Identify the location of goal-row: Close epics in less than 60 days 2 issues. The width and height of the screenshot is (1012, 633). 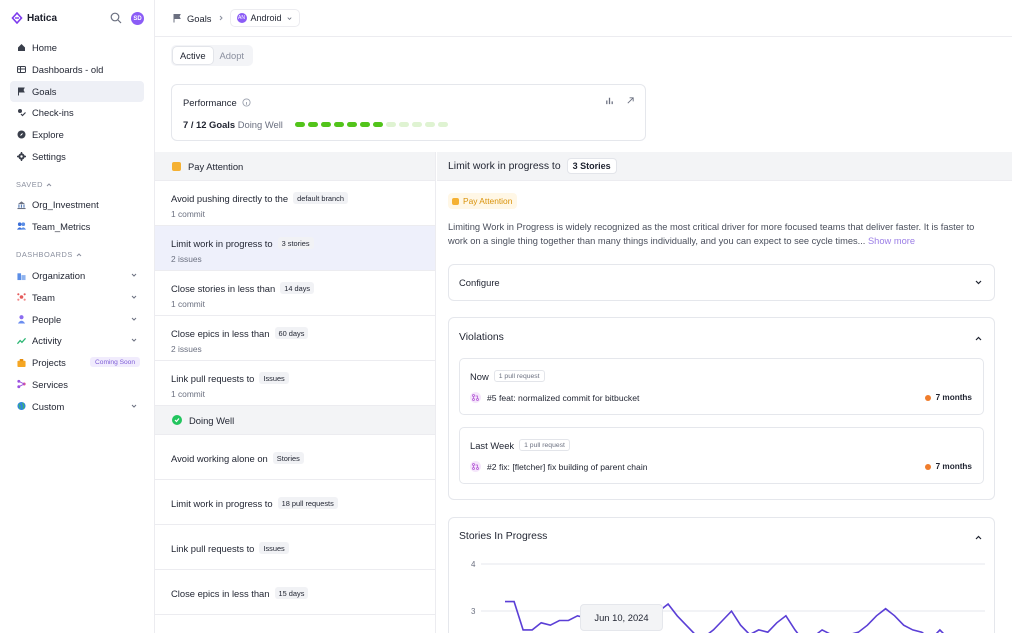
(295, 338).